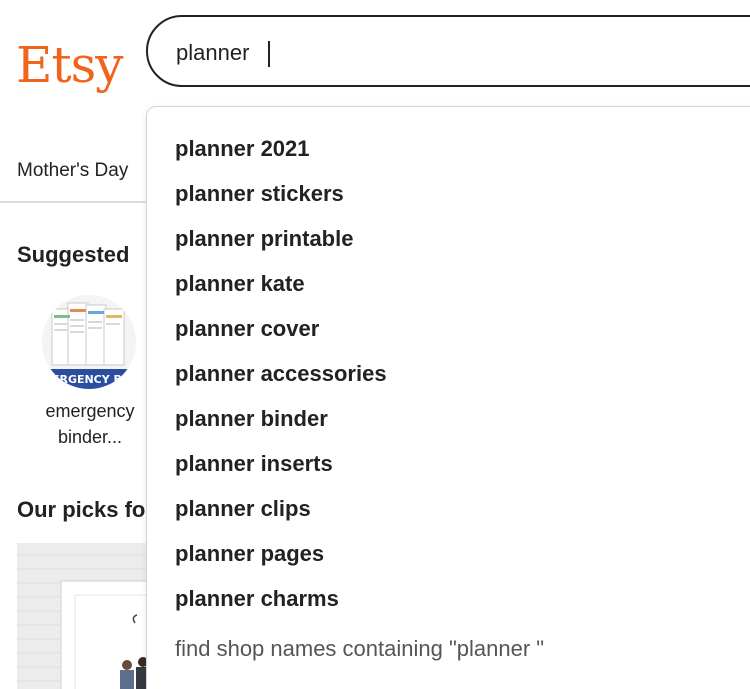 This screenshot has height=689, width=750. What do you see at coordinates (281, 195) in the screenshot?
I see `suggestion-item: planner stickers` at bounding box center [281, 195].